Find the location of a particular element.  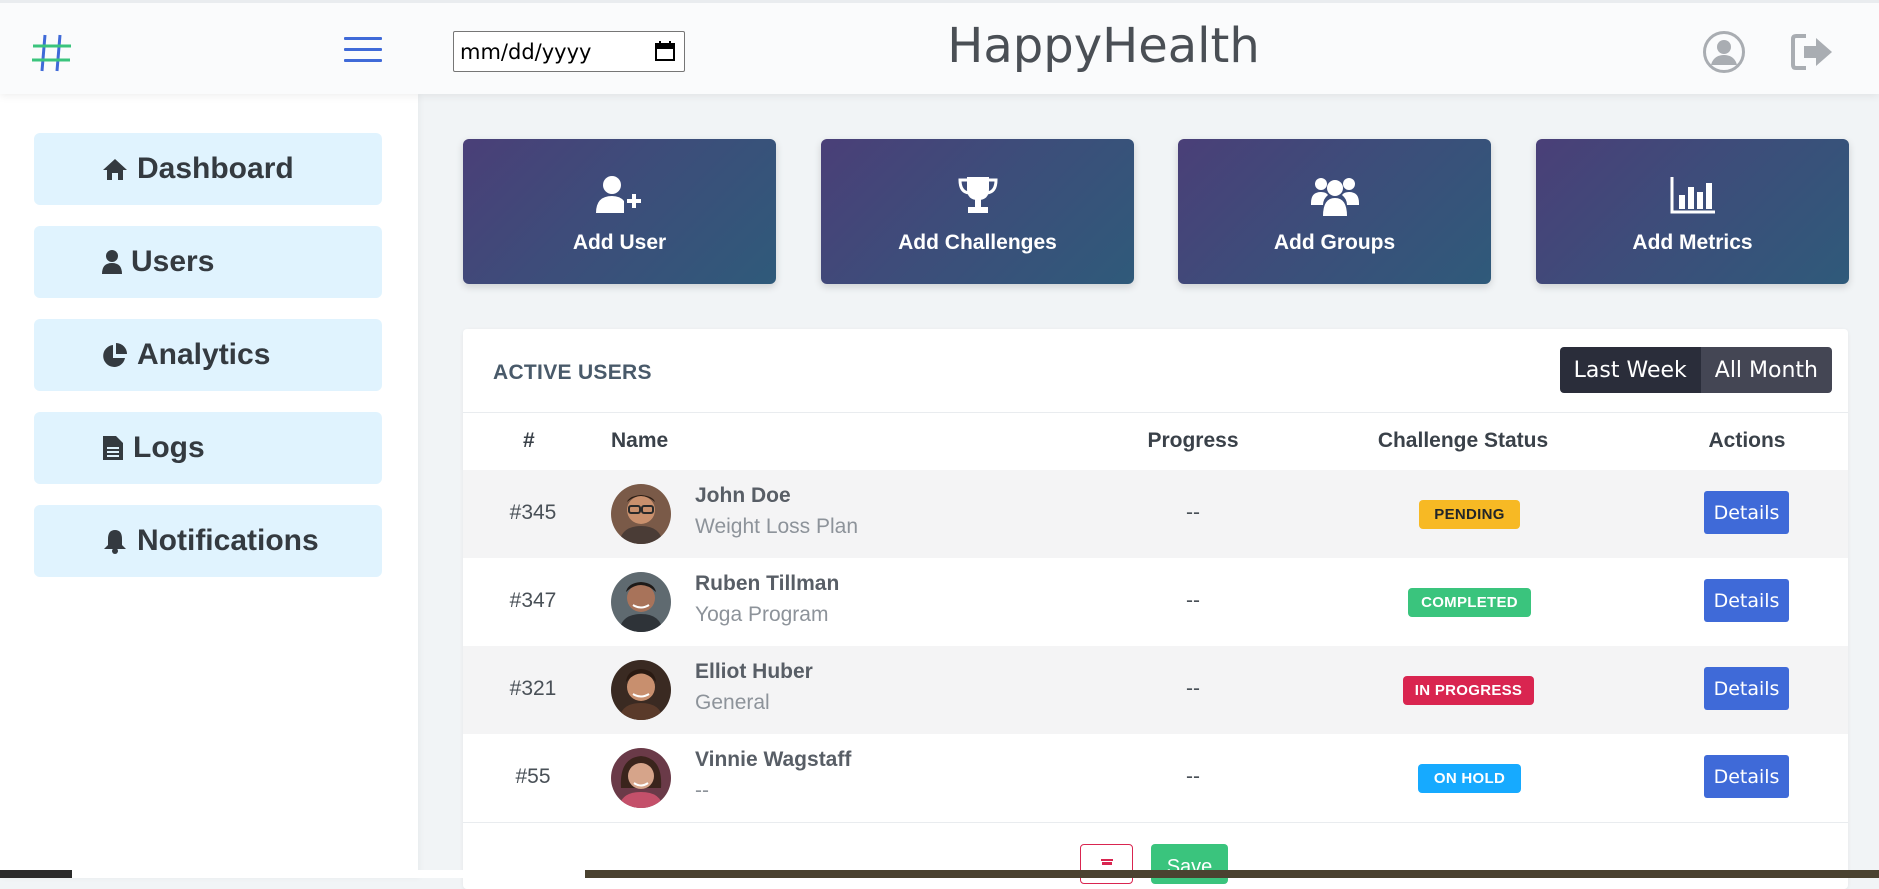

app-title: HappyHealth is located at coordinates (1103, 46).